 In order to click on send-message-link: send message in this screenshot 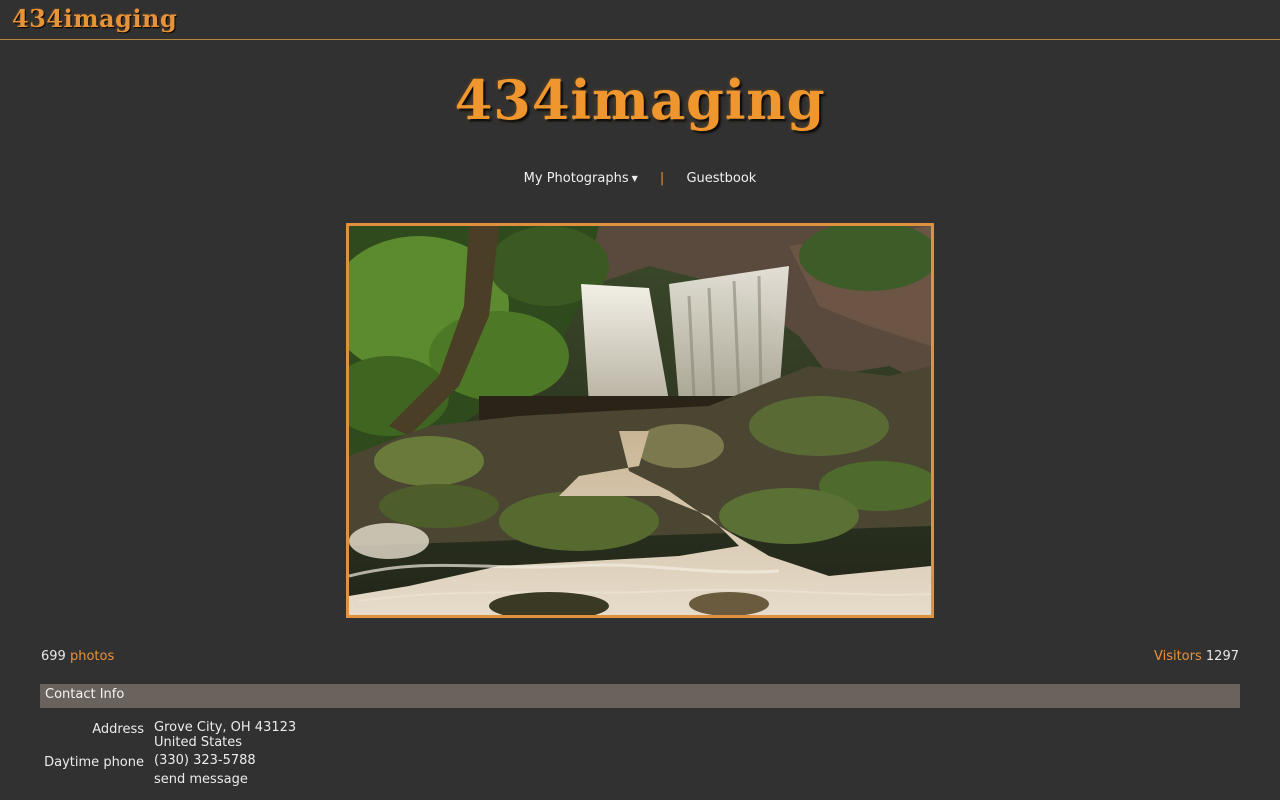, I will do `click(201, 779)`.